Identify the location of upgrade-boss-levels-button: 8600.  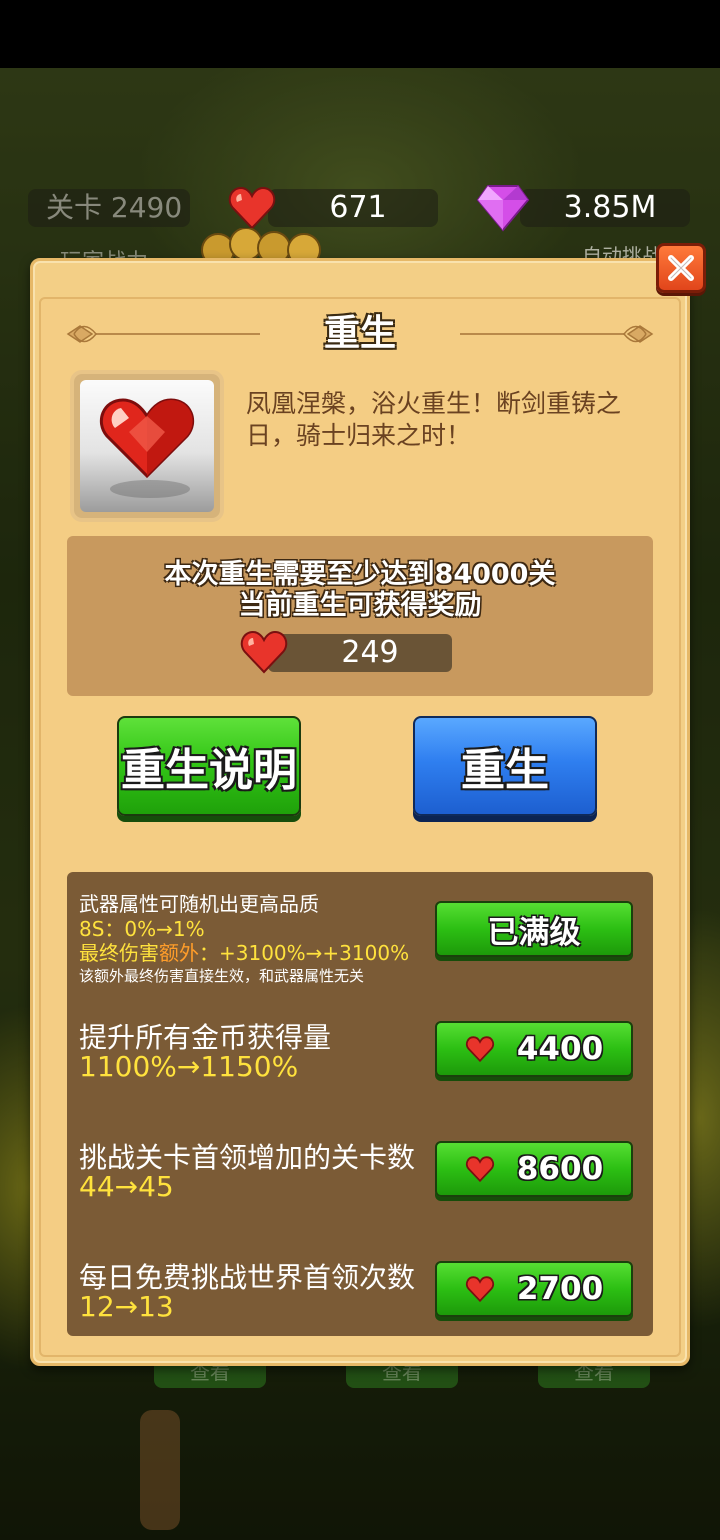
(534, 1169).